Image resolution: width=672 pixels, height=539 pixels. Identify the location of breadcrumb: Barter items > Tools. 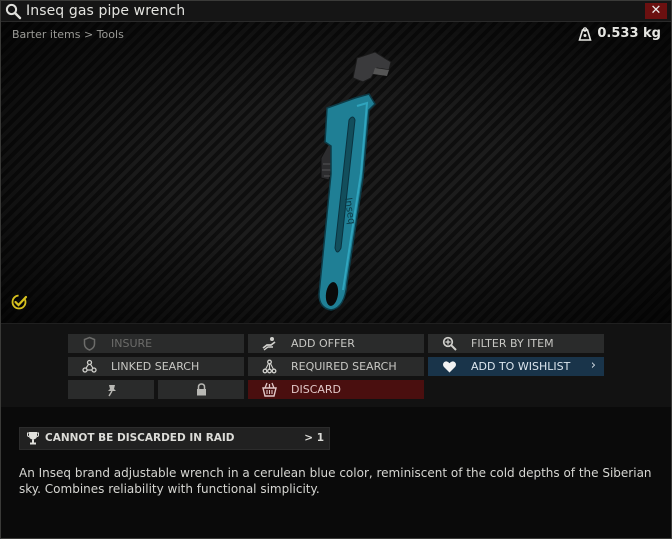
(68, 34).